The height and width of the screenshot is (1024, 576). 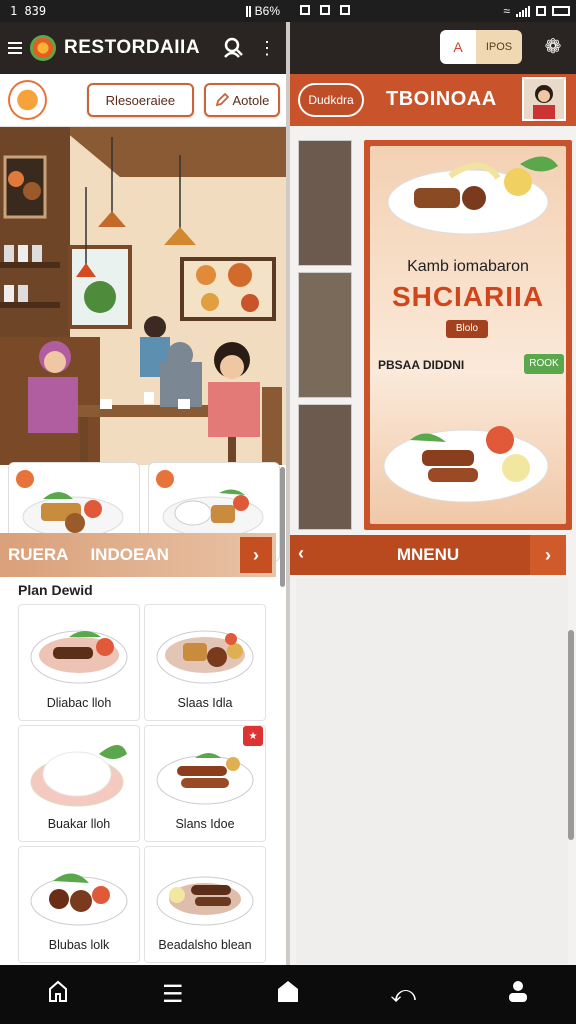 I want to click on dish-name: Buakar lloh, so click(x=79, y=824).